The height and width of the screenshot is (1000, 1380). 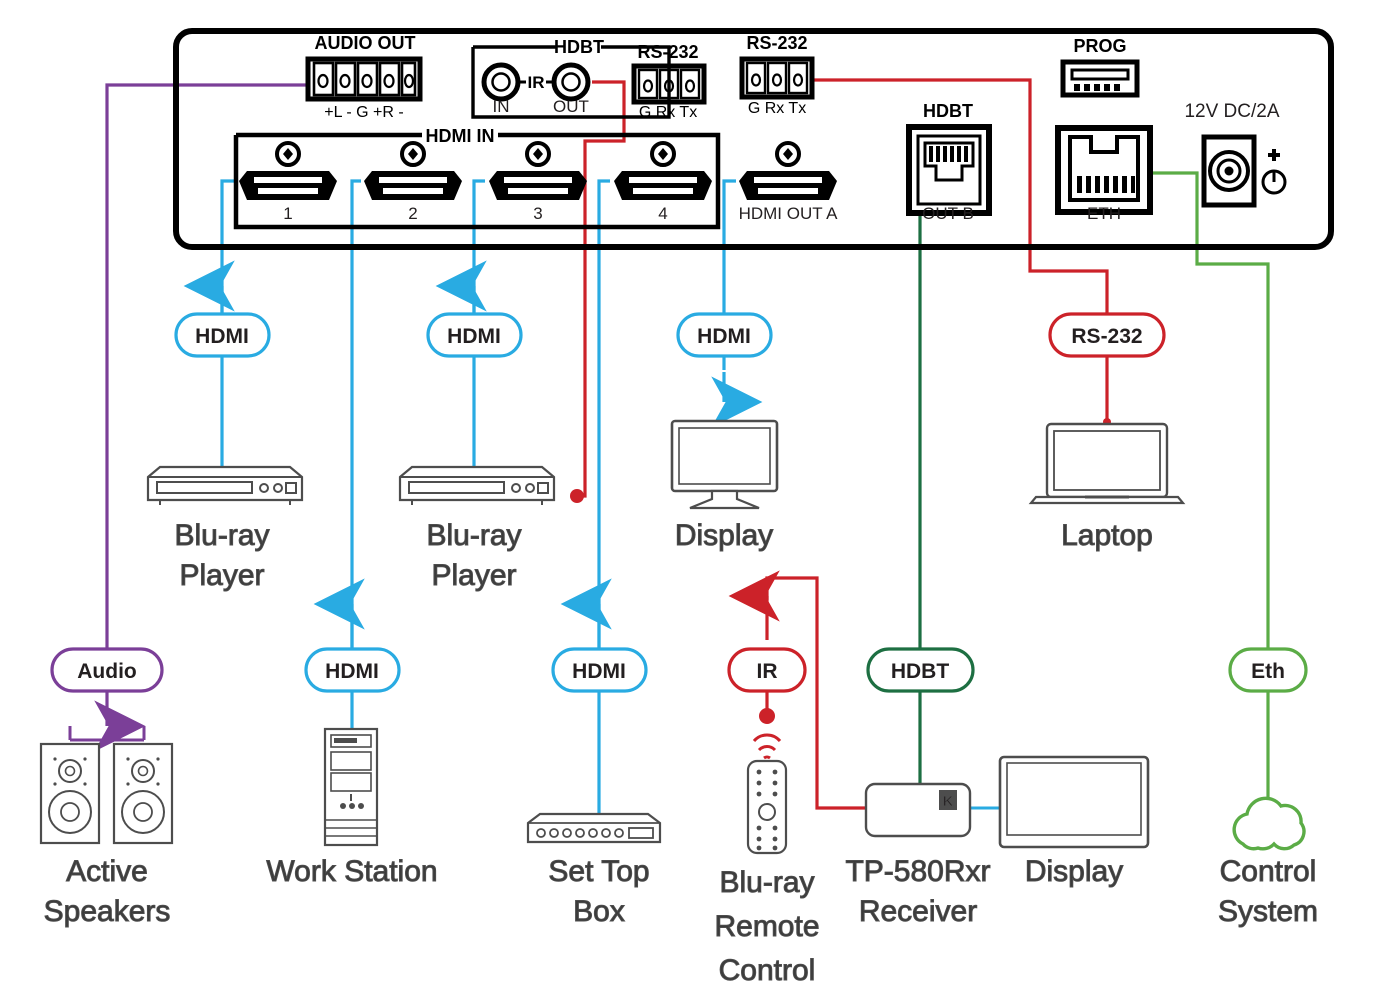 I want to click on laptop-label: Laptop, so click(x=1107, y=535).